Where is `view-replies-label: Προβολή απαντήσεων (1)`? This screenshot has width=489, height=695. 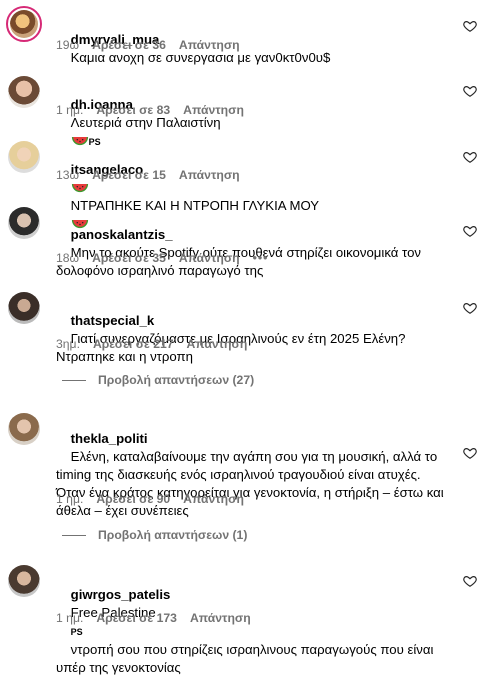 view-replies-label: Προβολή απαντήσεων (1) is located at coordinates (172, 535).